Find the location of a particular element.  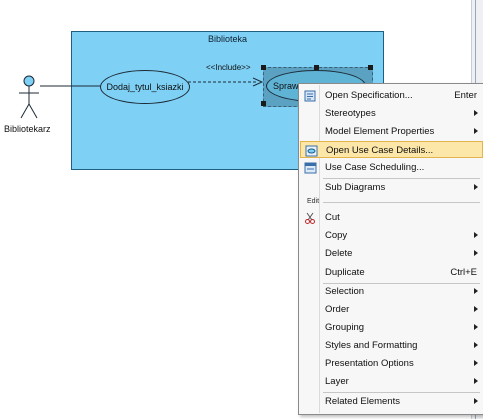

include-label: <<Include>> is located at coordinates (228, 67).